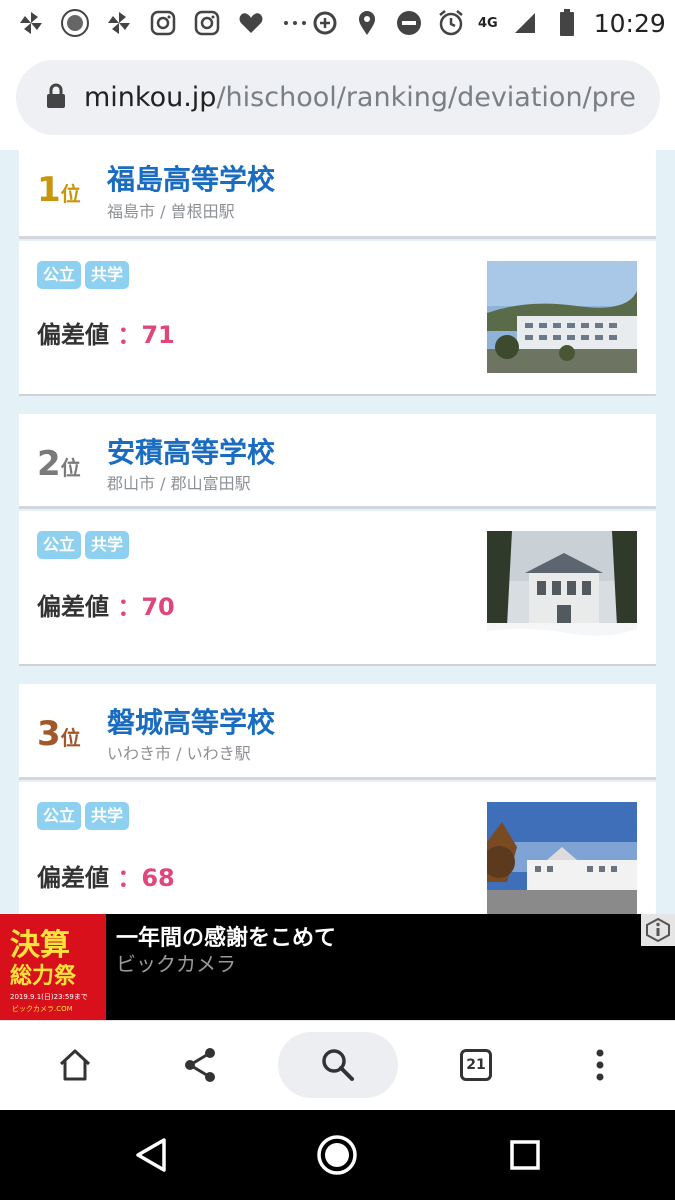  I want to click on ranking-card-header: 3位 磐城高等学校 いわき市 / いわき駅, so click(337, 732).